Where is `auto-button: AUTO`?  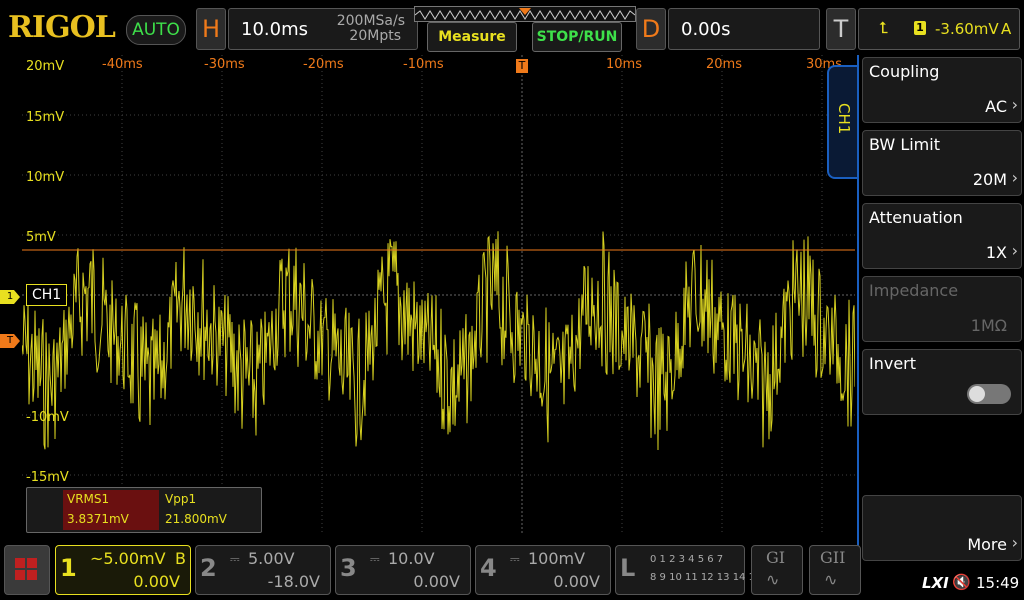 auto-button: AUTO is located at coordinates (156, 30).